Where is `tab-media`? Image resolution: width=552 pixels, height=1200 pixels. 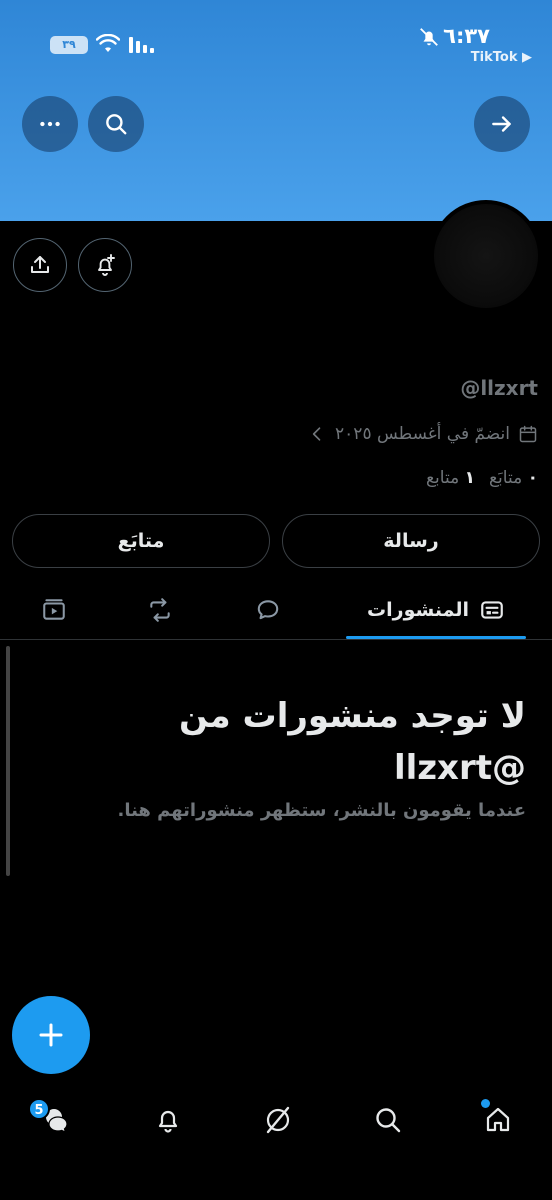 tab-media is located at coordinates (54, 609).